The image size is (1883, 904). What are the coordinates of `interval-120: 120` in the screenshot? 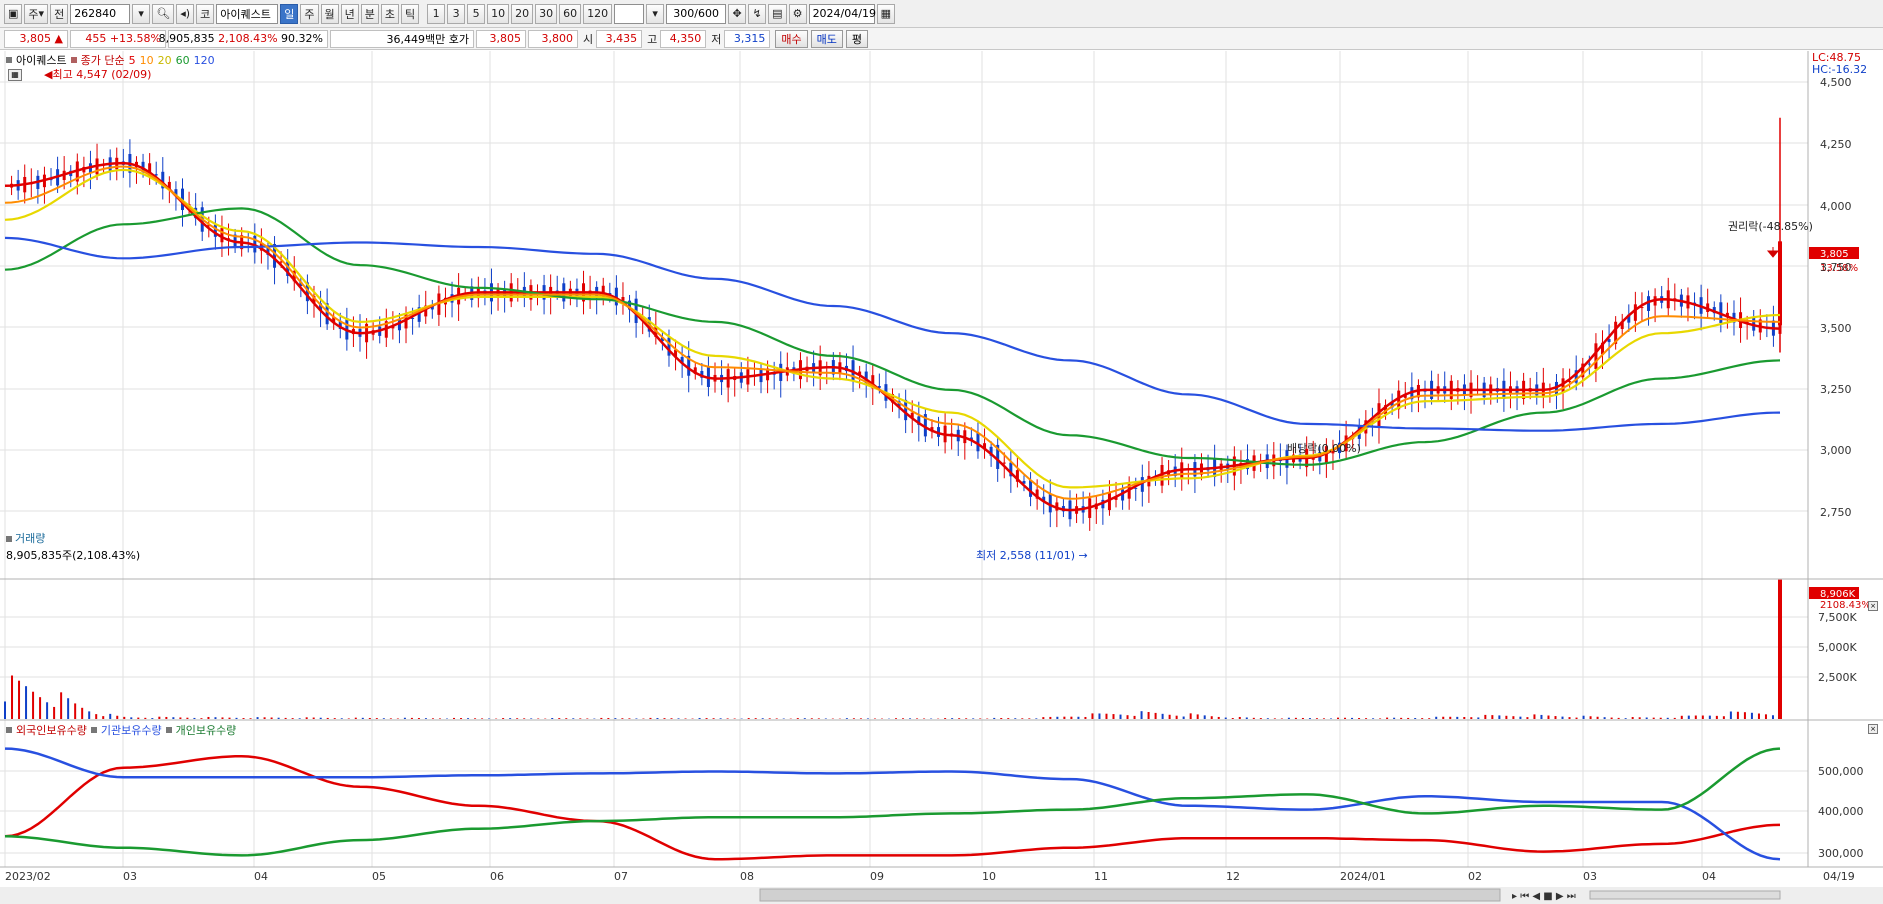 It's located at (598, 13).